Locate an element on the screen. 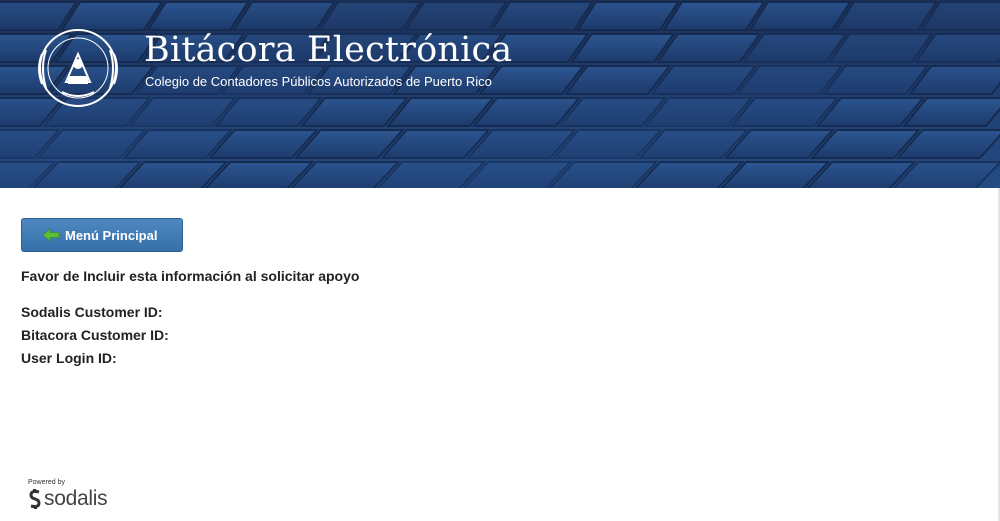 This screenshot has width=1000, height=521. left-arrow-icon is located at coordinates (51, 235).